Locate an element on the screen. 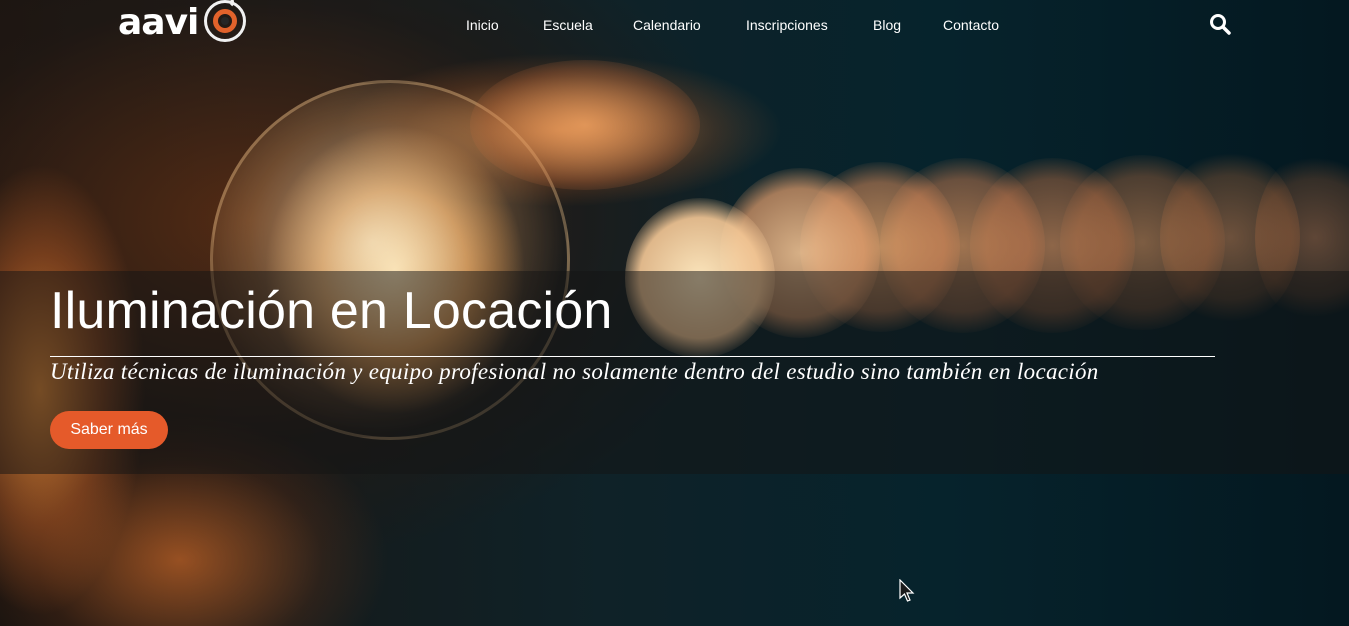 Image resolution: width=1349 pixels, height=626 pixels. nav-item-inicio: Inicio is located at coordinates (482, 25).